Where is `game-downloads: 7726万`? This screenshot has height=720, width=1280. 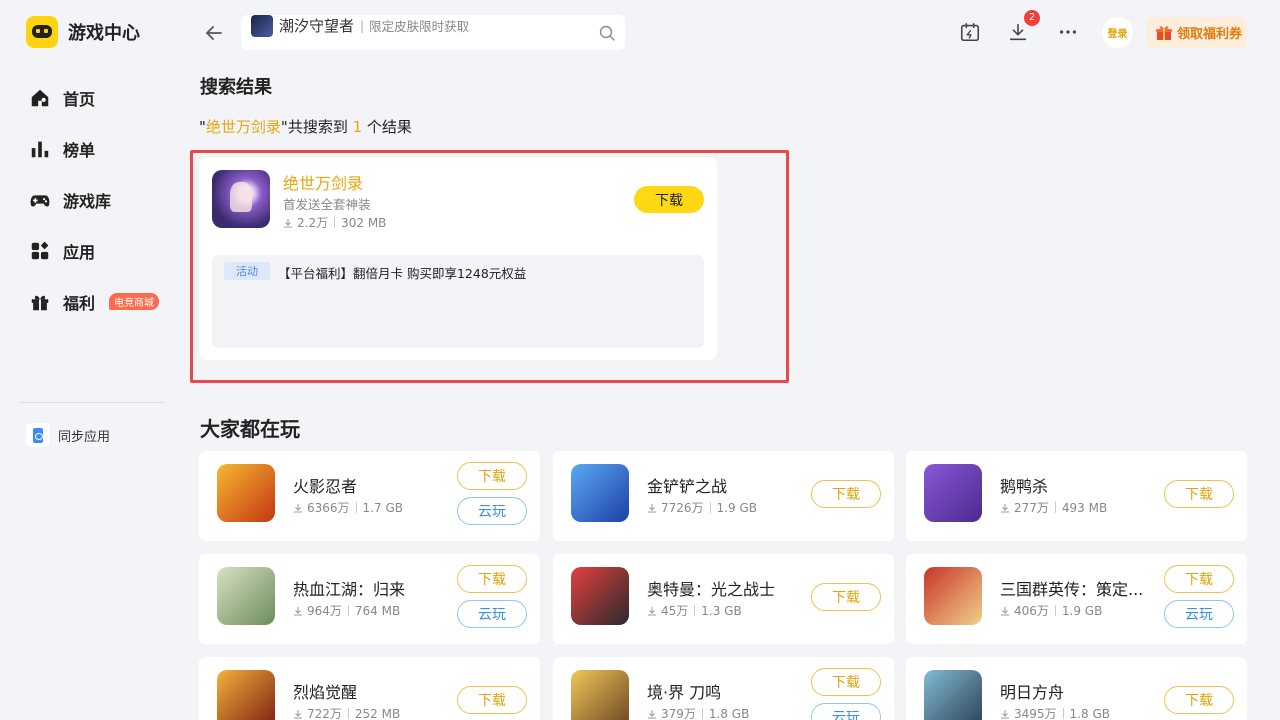 game-downloads: 7726万 is located at coordinates (682, 508).